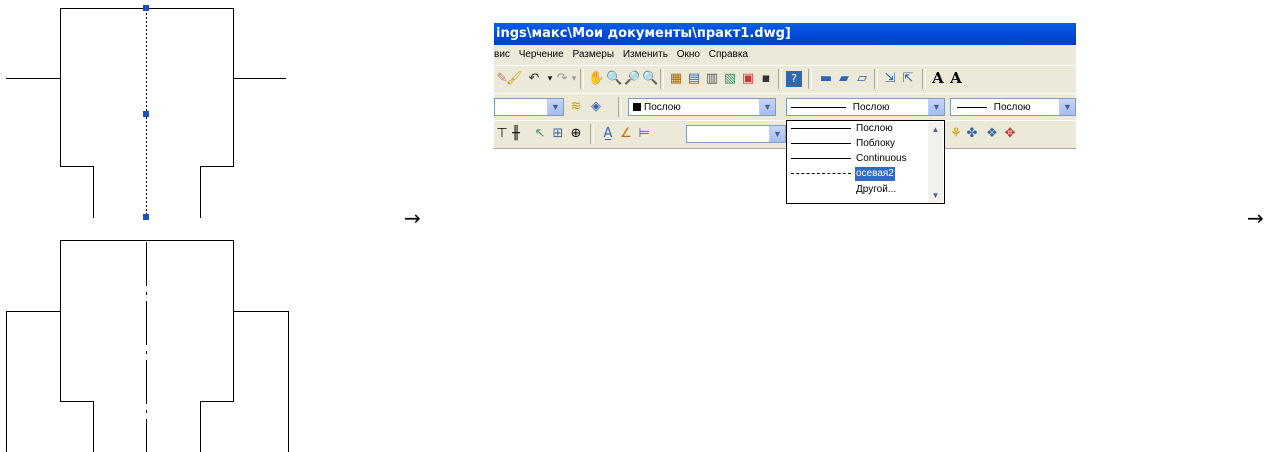  What do you see at coordinates (712, 79) in the screenshot?
I see `tool-palettes-icon: ▥` at bounding box center [712, 79].